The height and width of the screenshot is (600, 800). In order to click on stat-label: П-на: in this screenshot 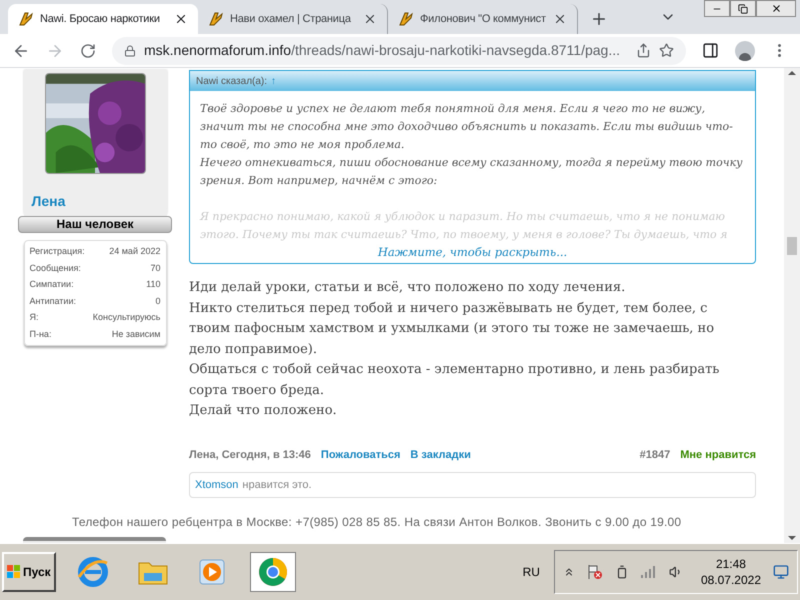, I will do `click(41, 334)`.